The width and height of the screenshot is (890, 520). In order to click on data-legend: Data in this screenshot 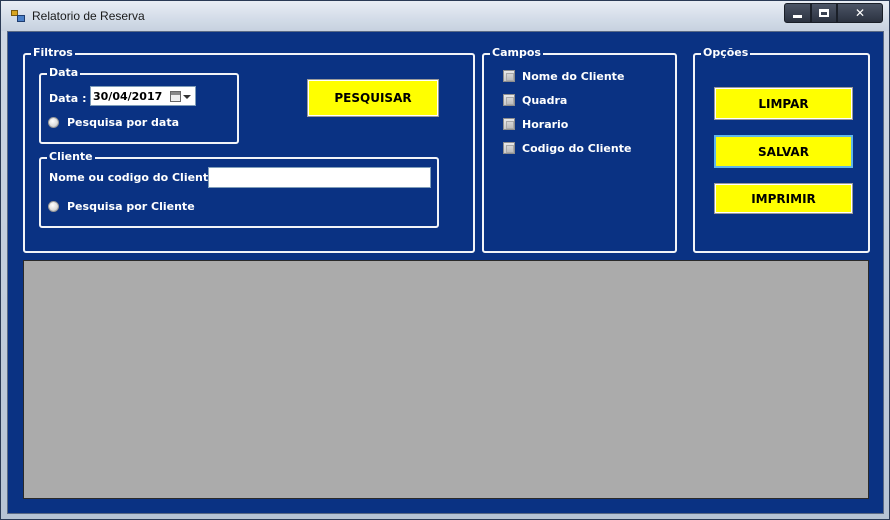, I will do `click(64, 73)`.